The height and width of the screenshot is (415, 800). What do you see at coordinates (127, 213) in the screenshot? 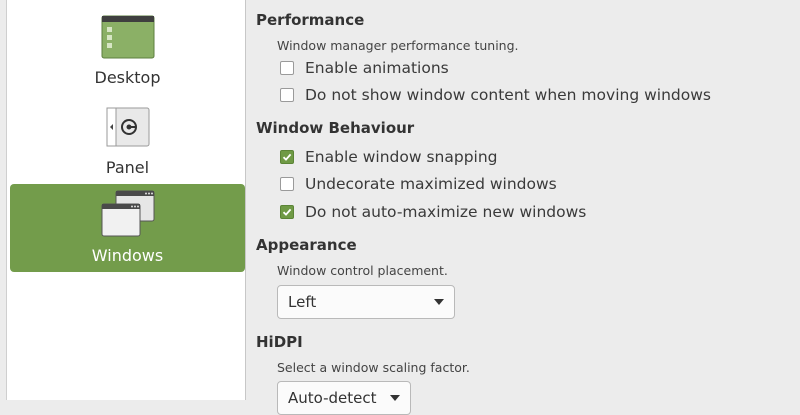
I see `windows-icon` at bounding box center [127, 213].